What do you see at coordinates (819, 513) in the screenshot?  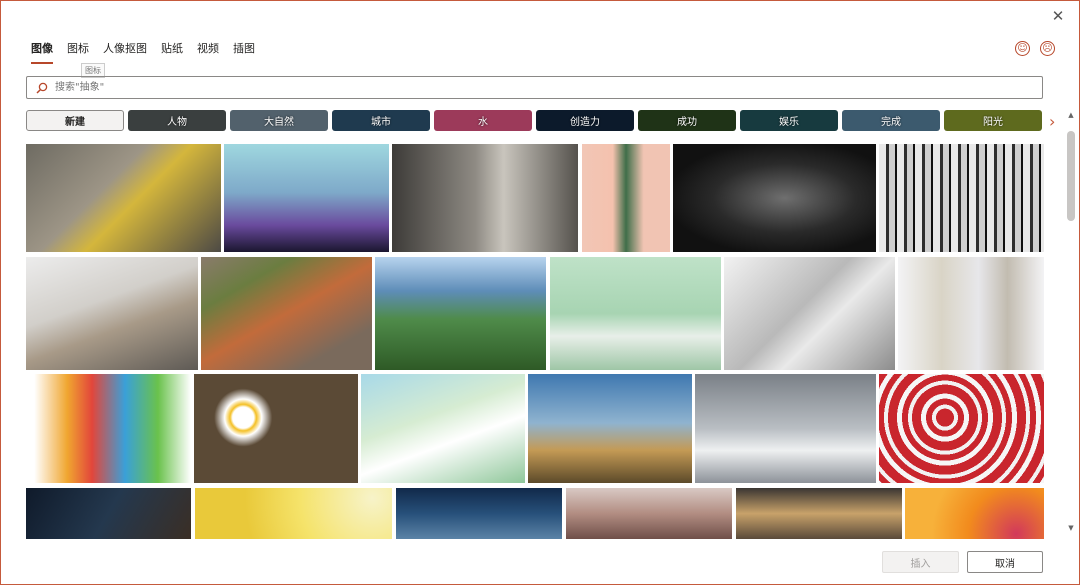 I see `baguette-photo` at bounding box center [819, 513].